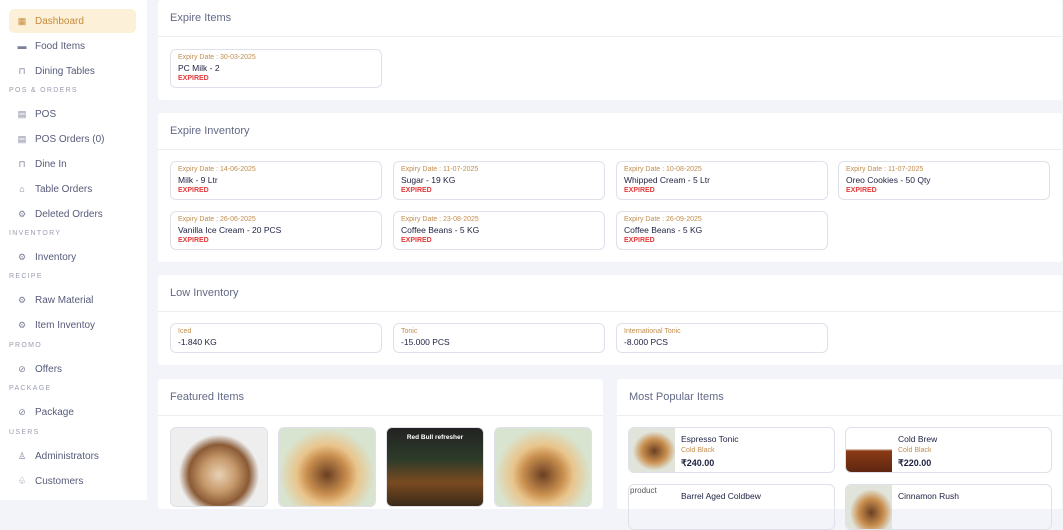 The width and height of the screenshot is (1063, 530). Describe the element at coordinates (22, 20) in the screenshot. I see `dashboard-icon: ▦` at that location.